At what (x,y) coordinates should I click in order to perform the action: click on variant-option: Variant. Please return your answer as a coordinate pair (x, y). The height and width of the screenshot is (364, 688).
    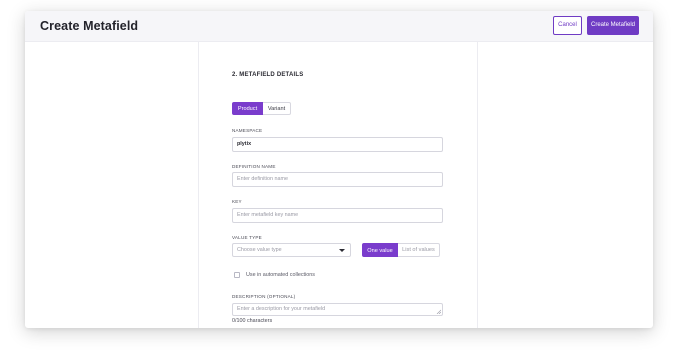
    Looking at the image, I should click on (277, 108).